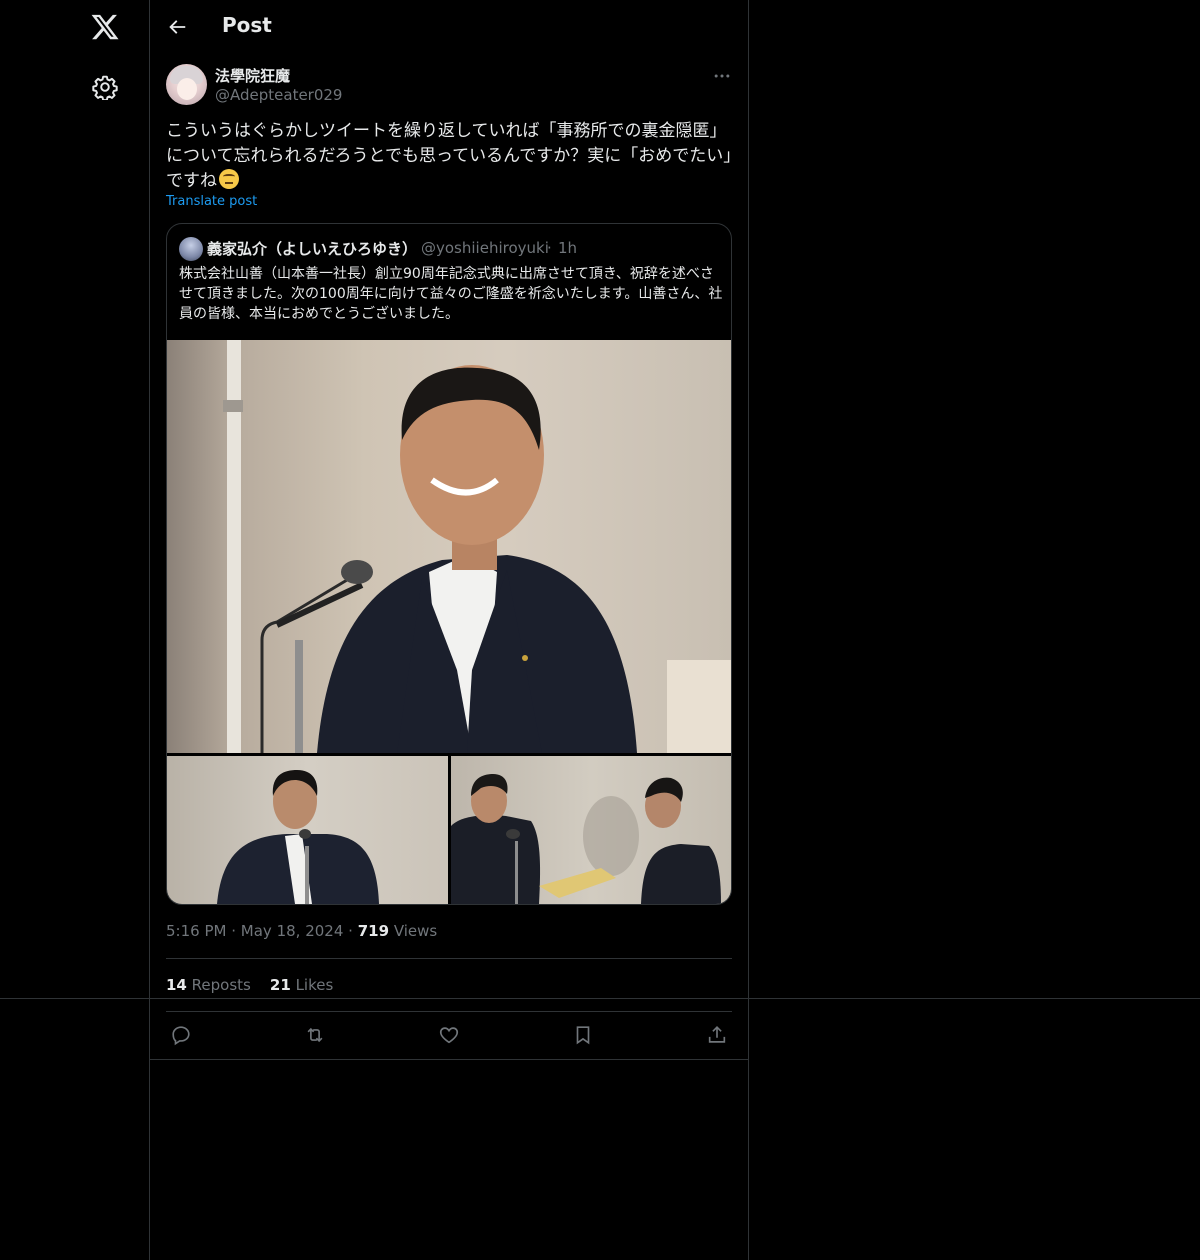  What do you see at coordinates (449, 27) in the screenshot?
I see `page-header: Post` at bounding box center [449, 27].